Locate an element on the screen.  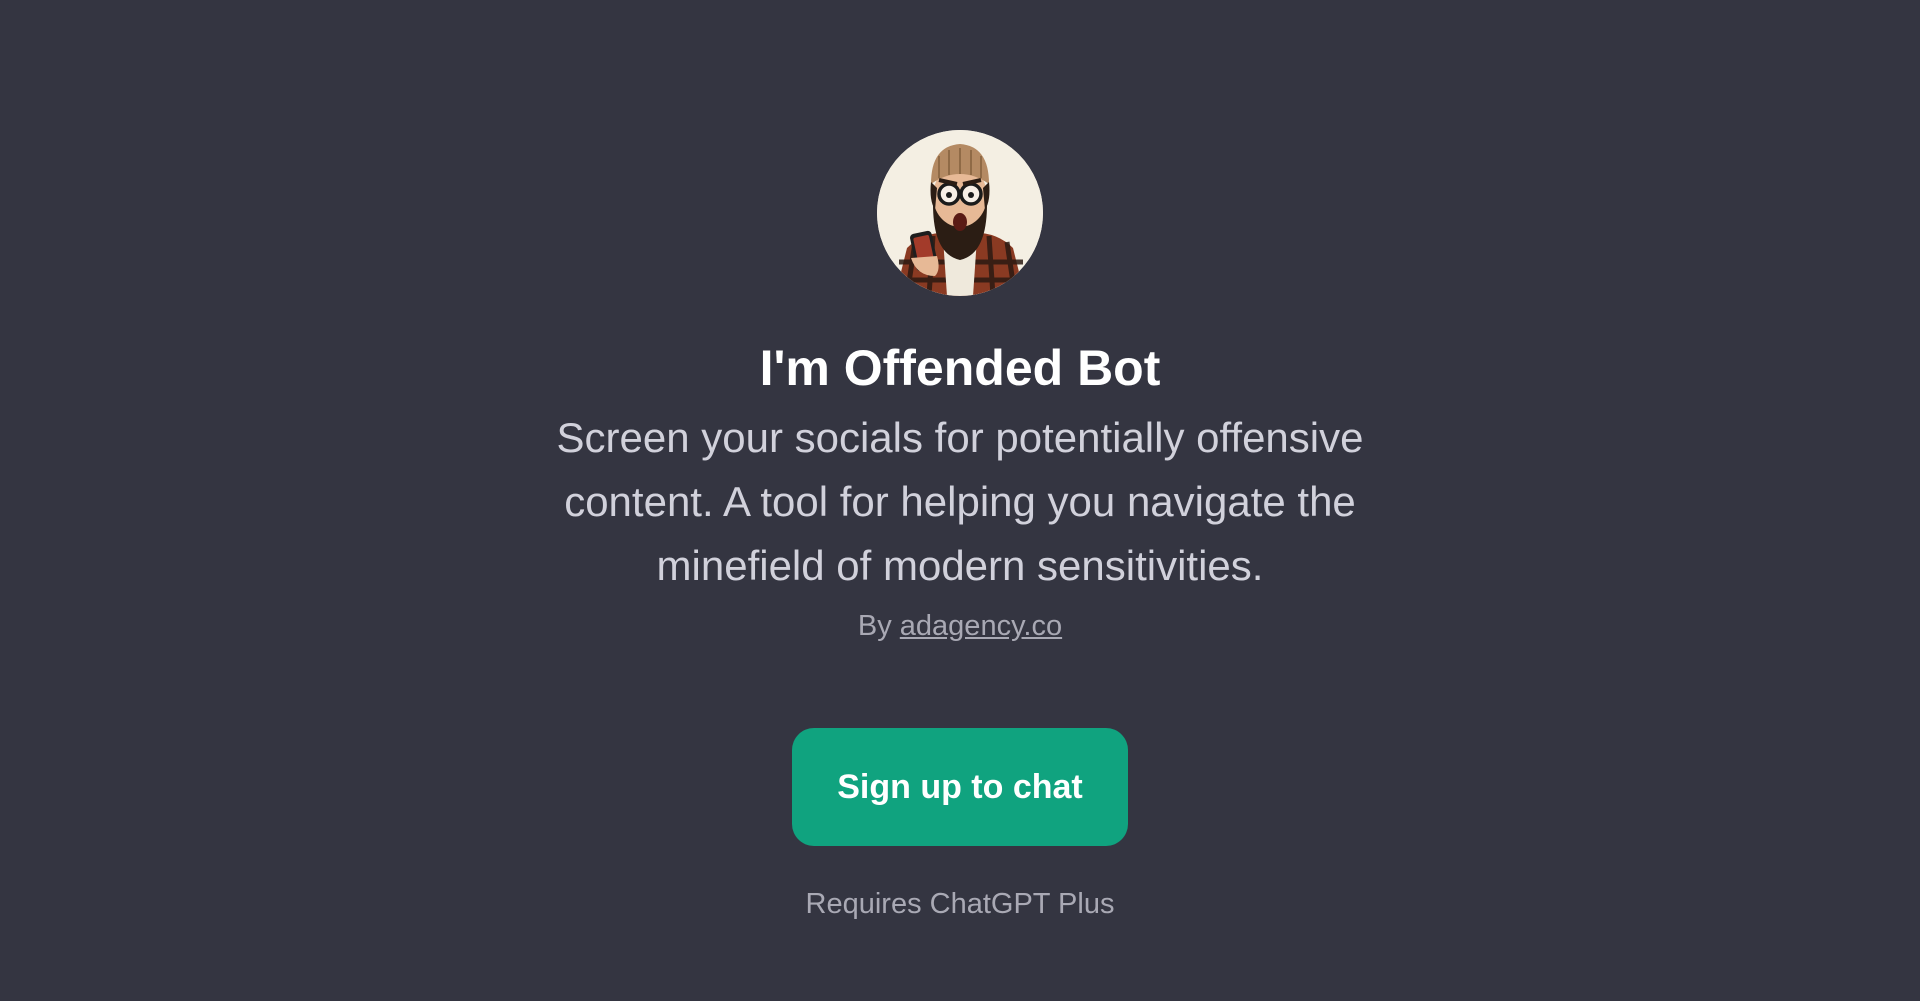
author-byline: By adagency.co is located at coordinates (960, 626).